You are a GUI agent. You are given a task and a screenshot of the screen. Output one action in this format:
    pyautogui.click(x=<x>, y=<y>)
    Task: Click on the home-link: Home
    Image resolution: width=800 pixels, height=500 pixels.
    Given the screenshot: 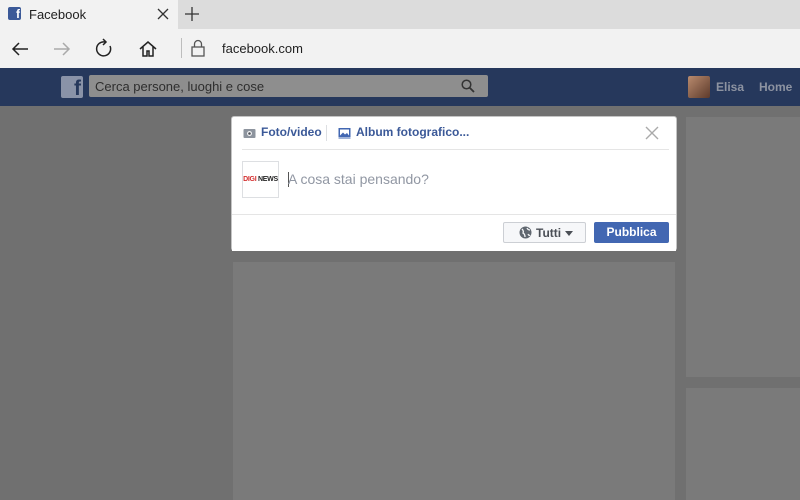 What is the action you would take?
    pyautogui.click(x=775, y=87)
    